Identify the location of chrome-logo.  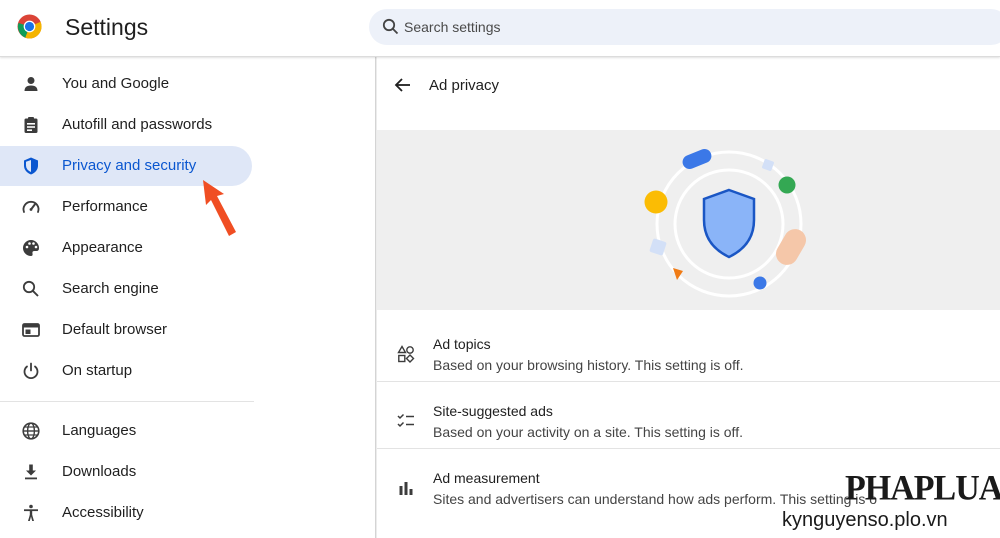
(29, 26).